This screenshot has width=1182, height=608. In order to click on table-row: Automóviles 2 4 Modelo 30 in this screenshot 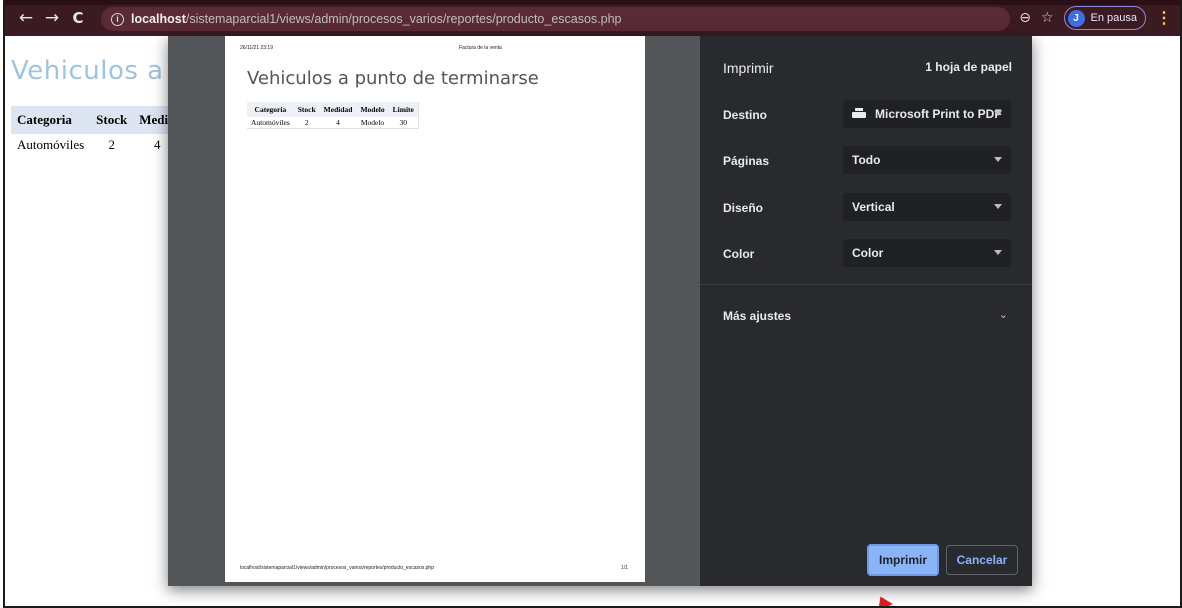, I will do `click(332, 123)`.